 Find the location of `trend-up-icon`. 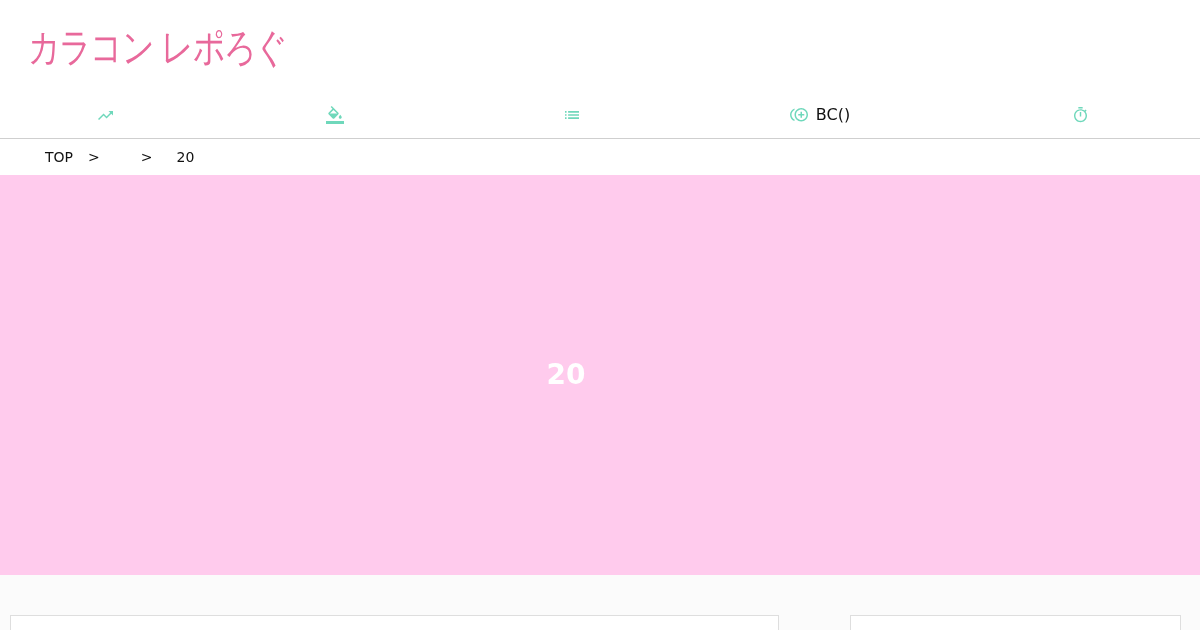

trend-up-icon is located at coordinates (105, 115).